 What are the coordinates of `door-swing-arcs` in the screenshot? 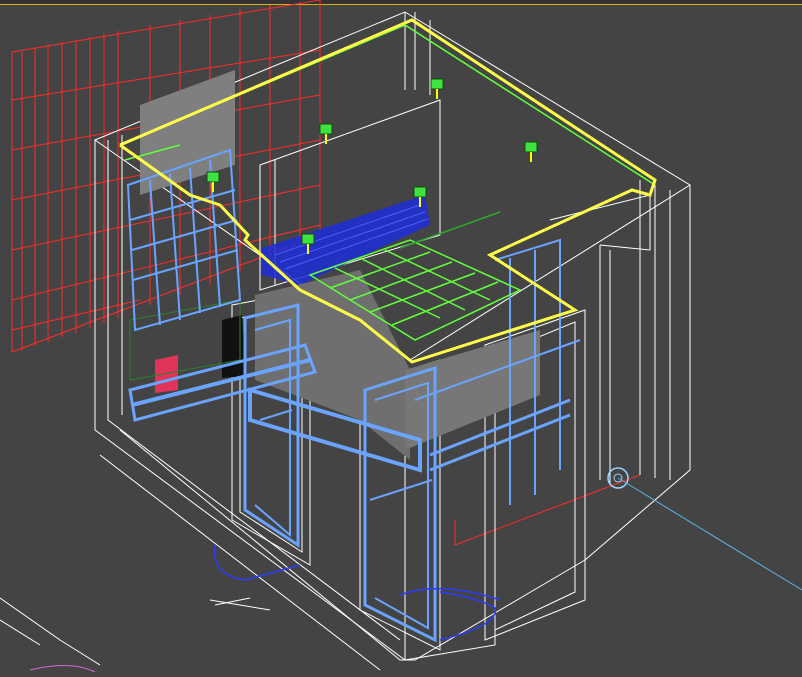 It's located at (357, 592).